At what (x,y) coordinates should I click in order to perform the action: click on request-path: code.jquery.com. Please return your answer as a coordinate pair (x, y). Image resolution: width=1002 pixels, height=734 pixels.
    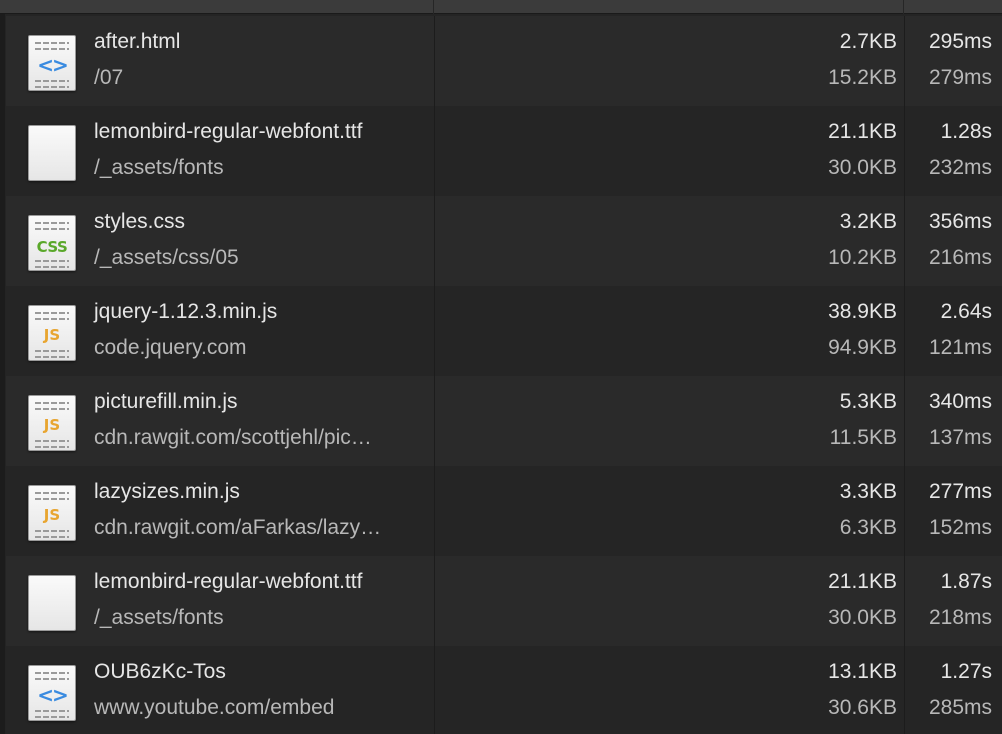
    Looking at the image, I should click on (170, 347).